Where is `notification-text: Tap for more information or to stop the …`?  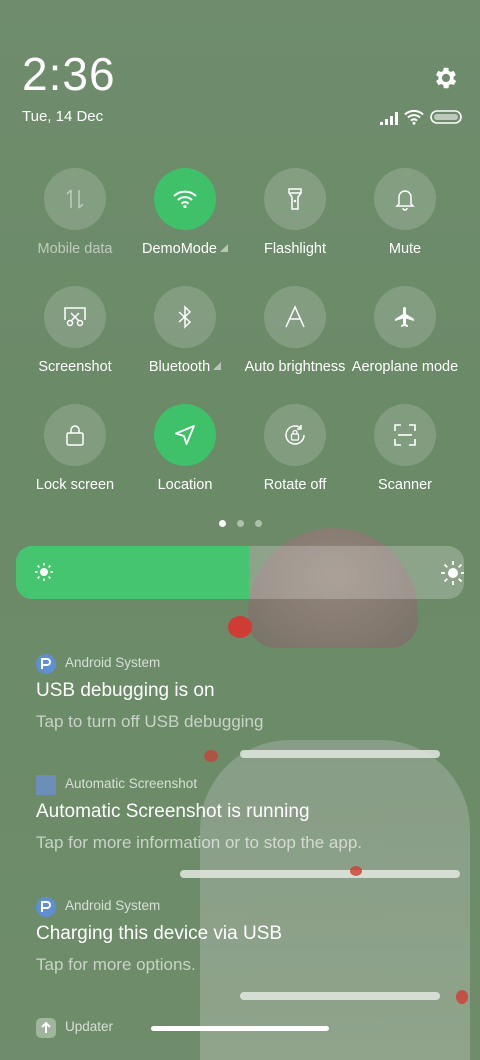 notification-text: Tap for more information or to stop the … is located at coordinates (199, 842).